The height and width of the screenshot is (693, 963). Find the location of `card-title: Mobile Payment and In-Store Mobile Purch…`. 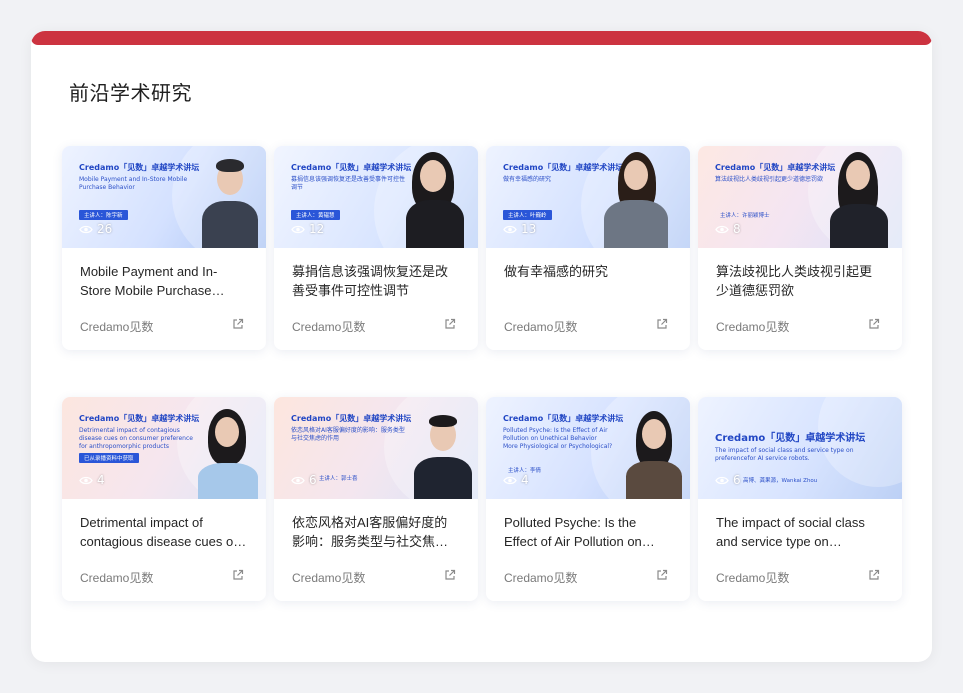

card-title: Mobile Payment and In-Store Mobile Purch… is located at coordinates (164, 281).